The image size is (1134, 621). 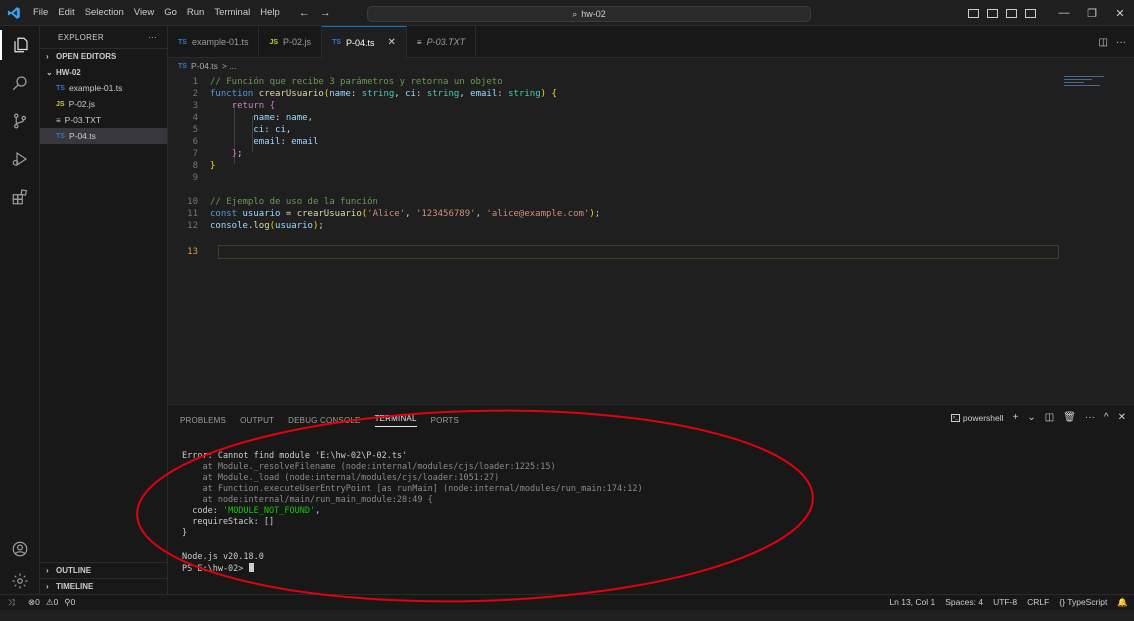 I want to click on code-property: name, so click(x=264, y=118).